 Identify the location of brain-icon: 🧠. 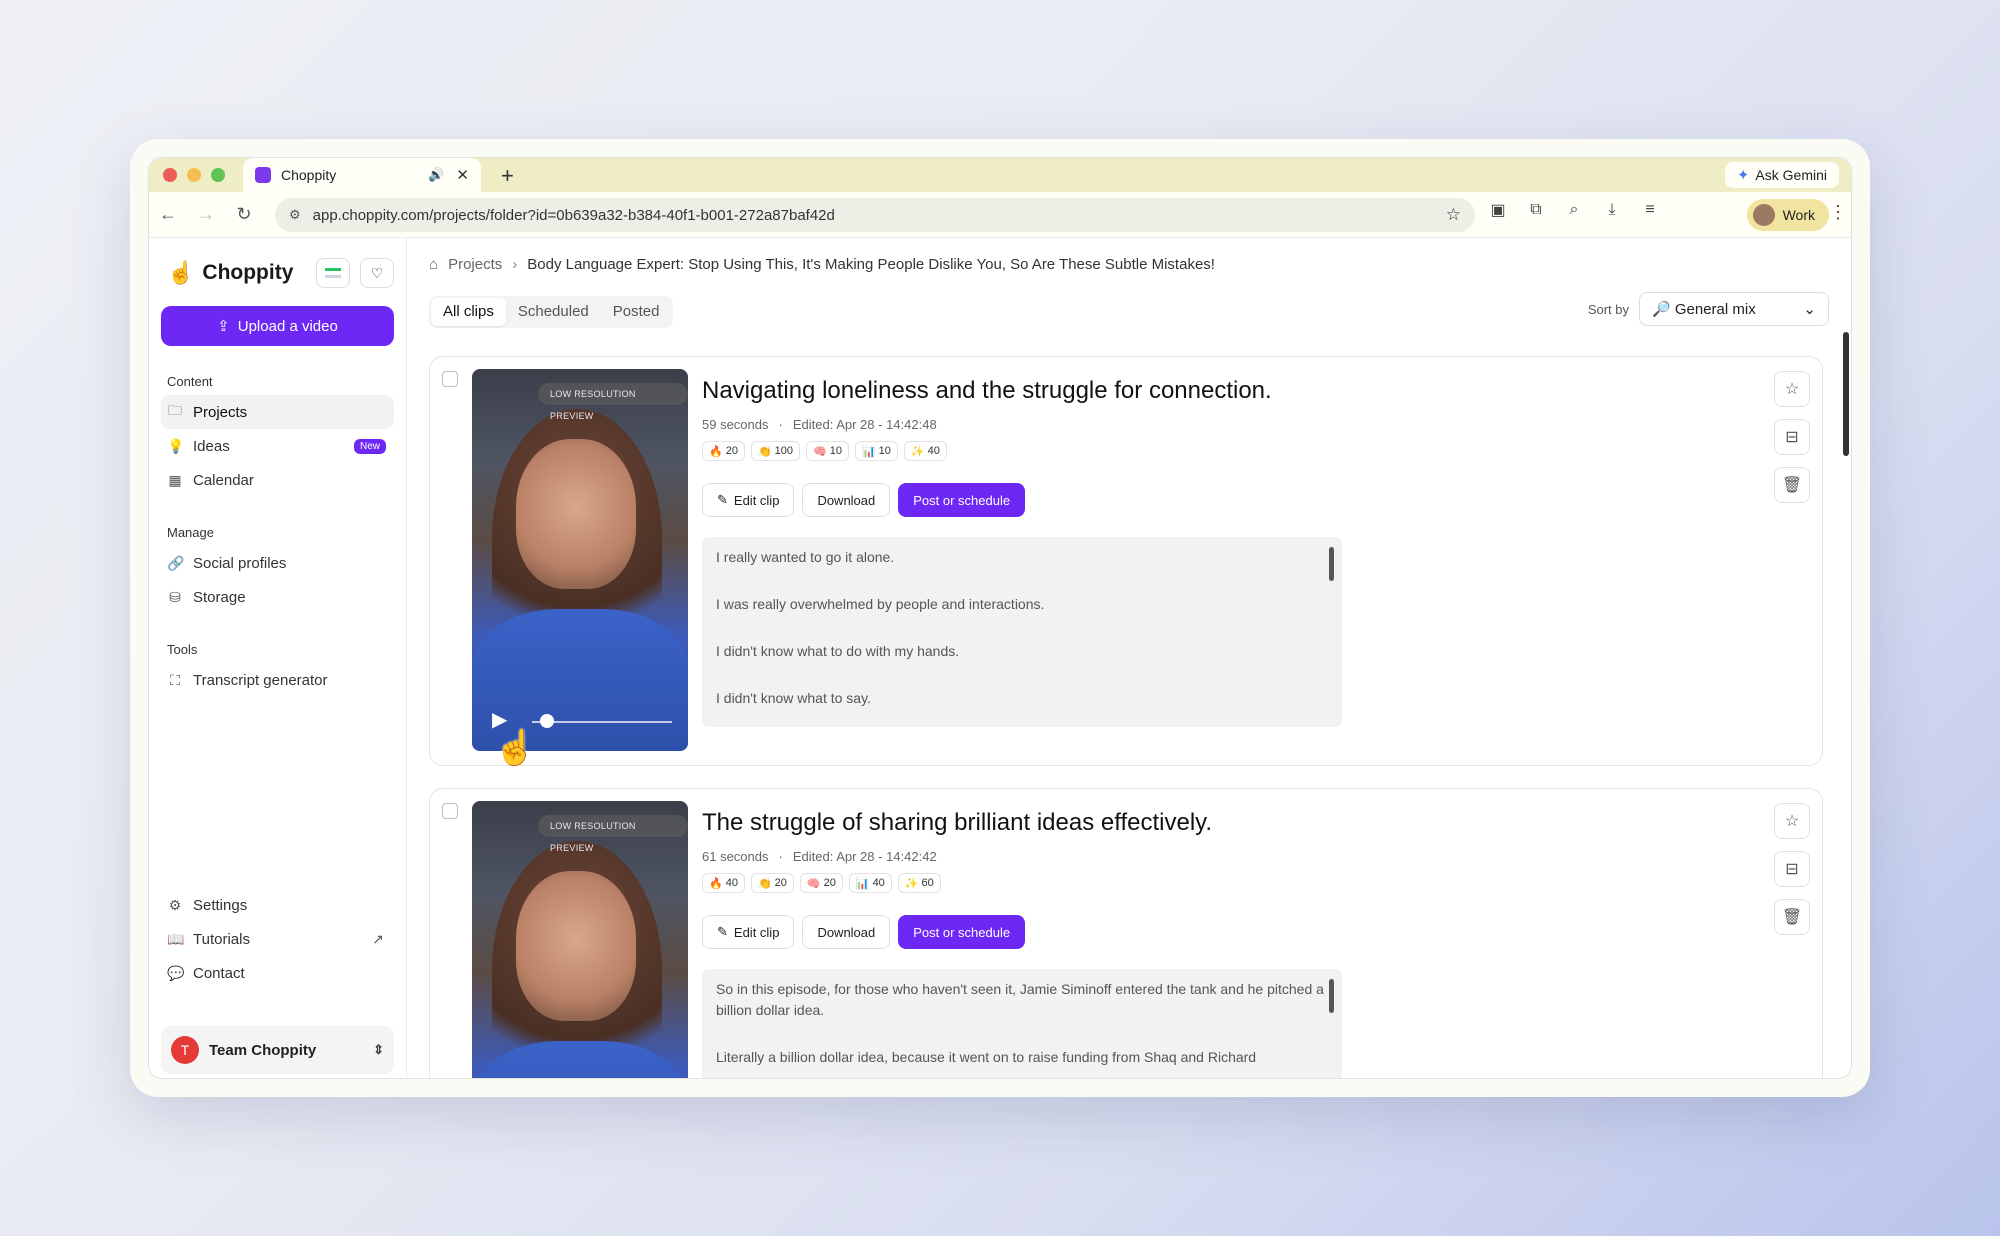
(820, 451).